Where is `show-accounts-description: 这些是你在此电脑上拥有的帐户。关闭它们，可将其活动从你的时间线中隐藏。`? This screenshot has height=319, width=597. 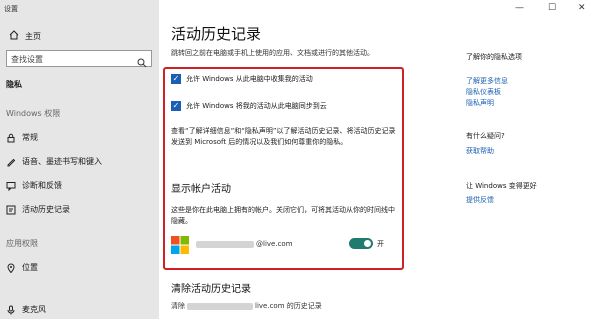 show-accounts-description: 这些是你在此电脑上拥有的帐户。关闭它们，可将其活动从你的时间线中隐藏。 is located at coordinates (283, 215).